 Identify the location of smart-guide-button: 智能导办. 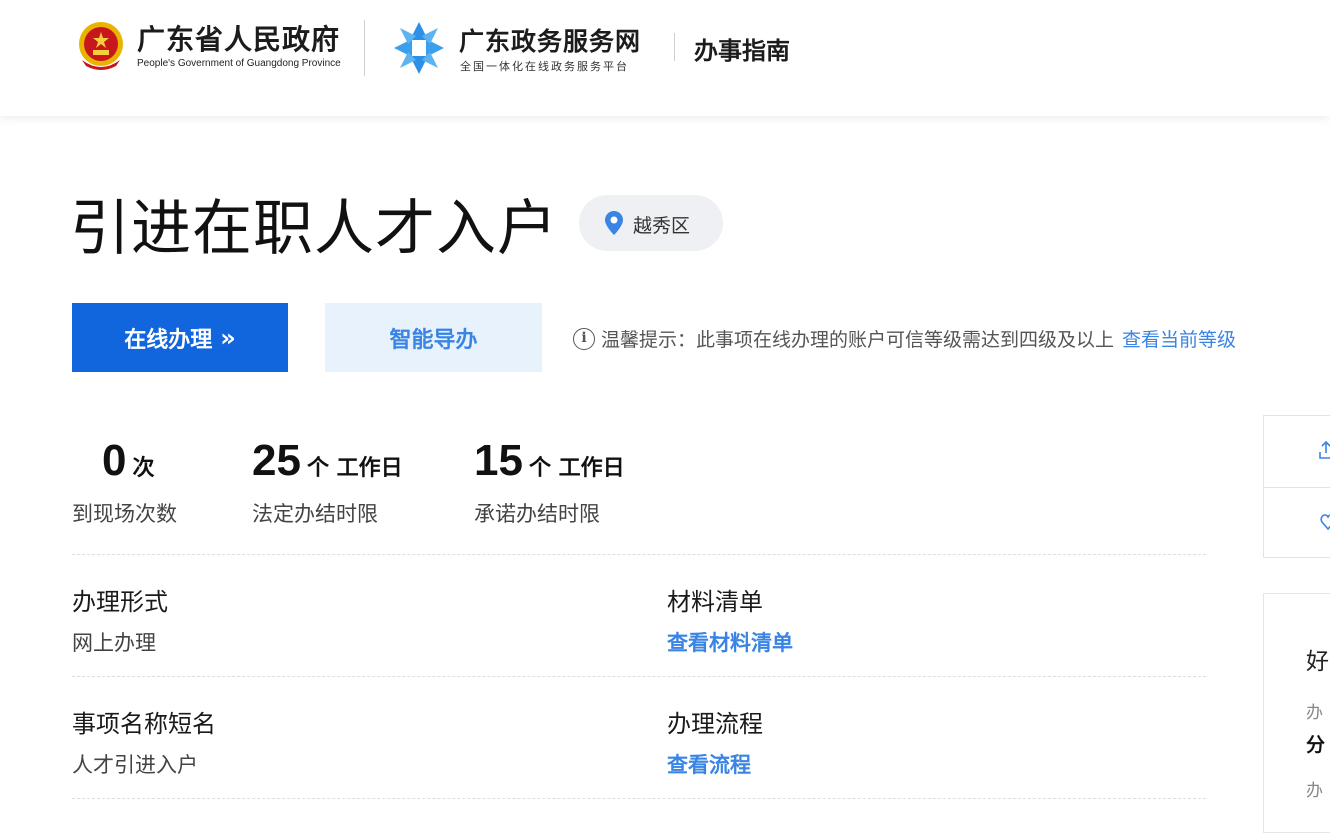
(433, 337).